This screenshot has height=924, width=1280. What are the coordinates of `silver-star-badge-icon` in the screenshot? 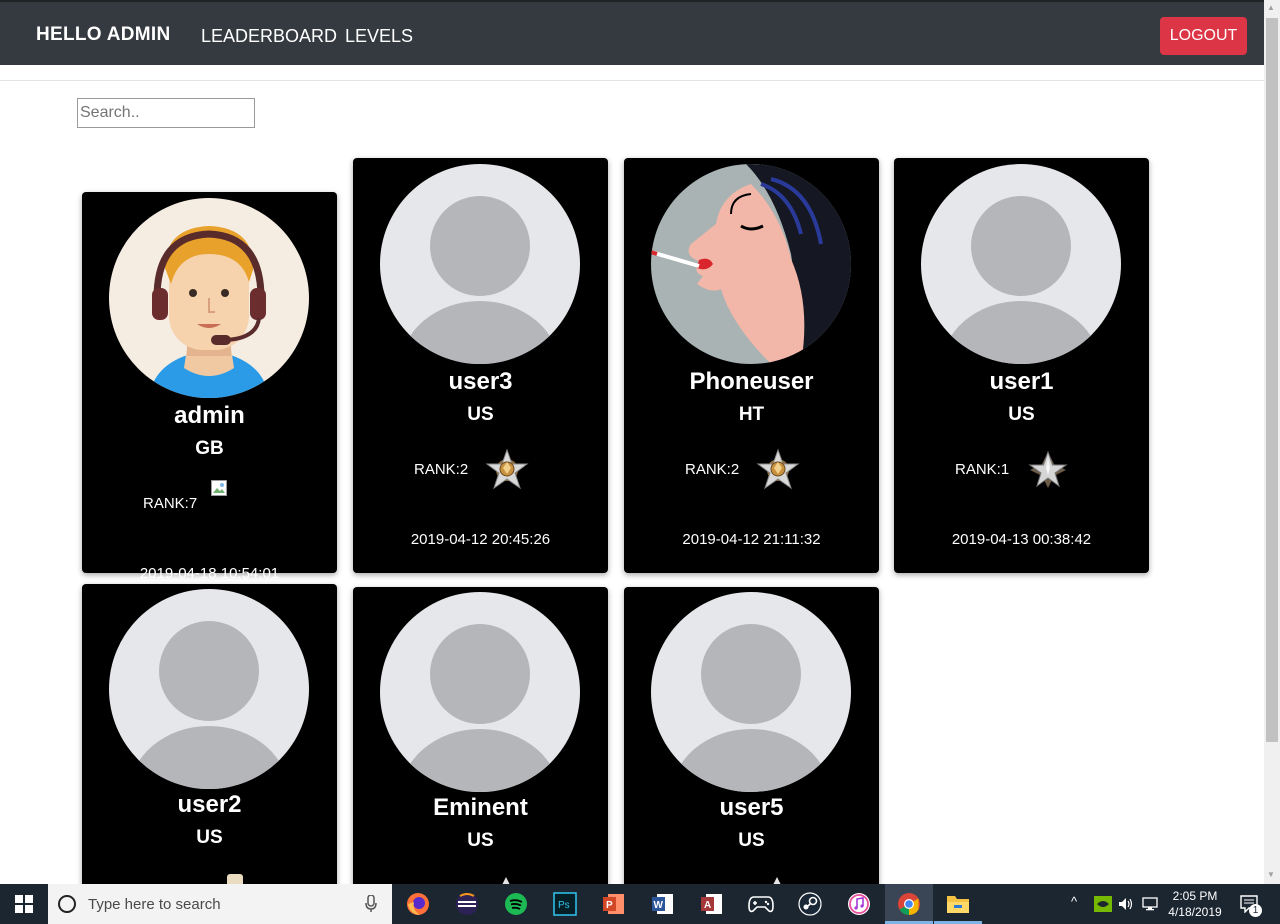 It's located at (1048, 470).